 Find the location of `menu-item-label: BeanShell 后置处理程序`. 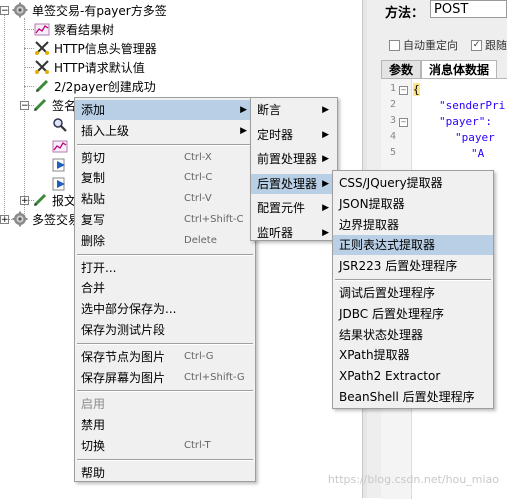

menu-item-label: BeanShell 后置处理程序 is located at coordinates (407, 397).